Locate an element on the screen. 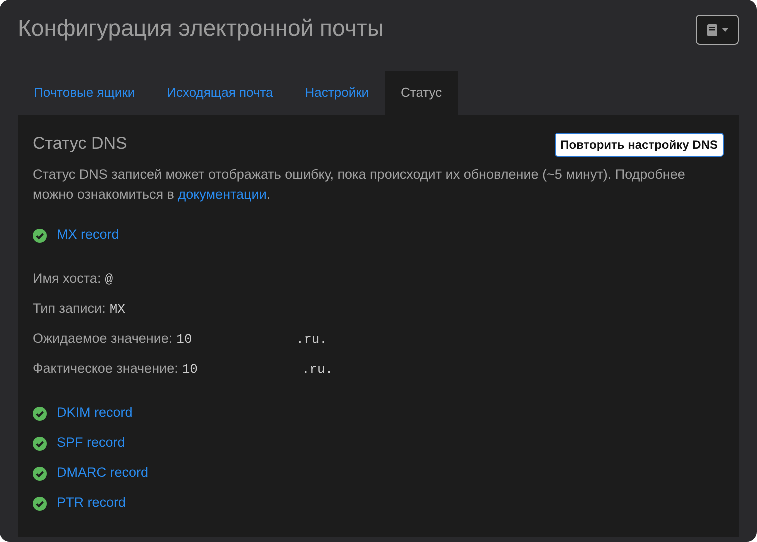 The image size is (757, 542). retry-dns-button: Повторить настройку DNS is located at coordinates (639, 144).